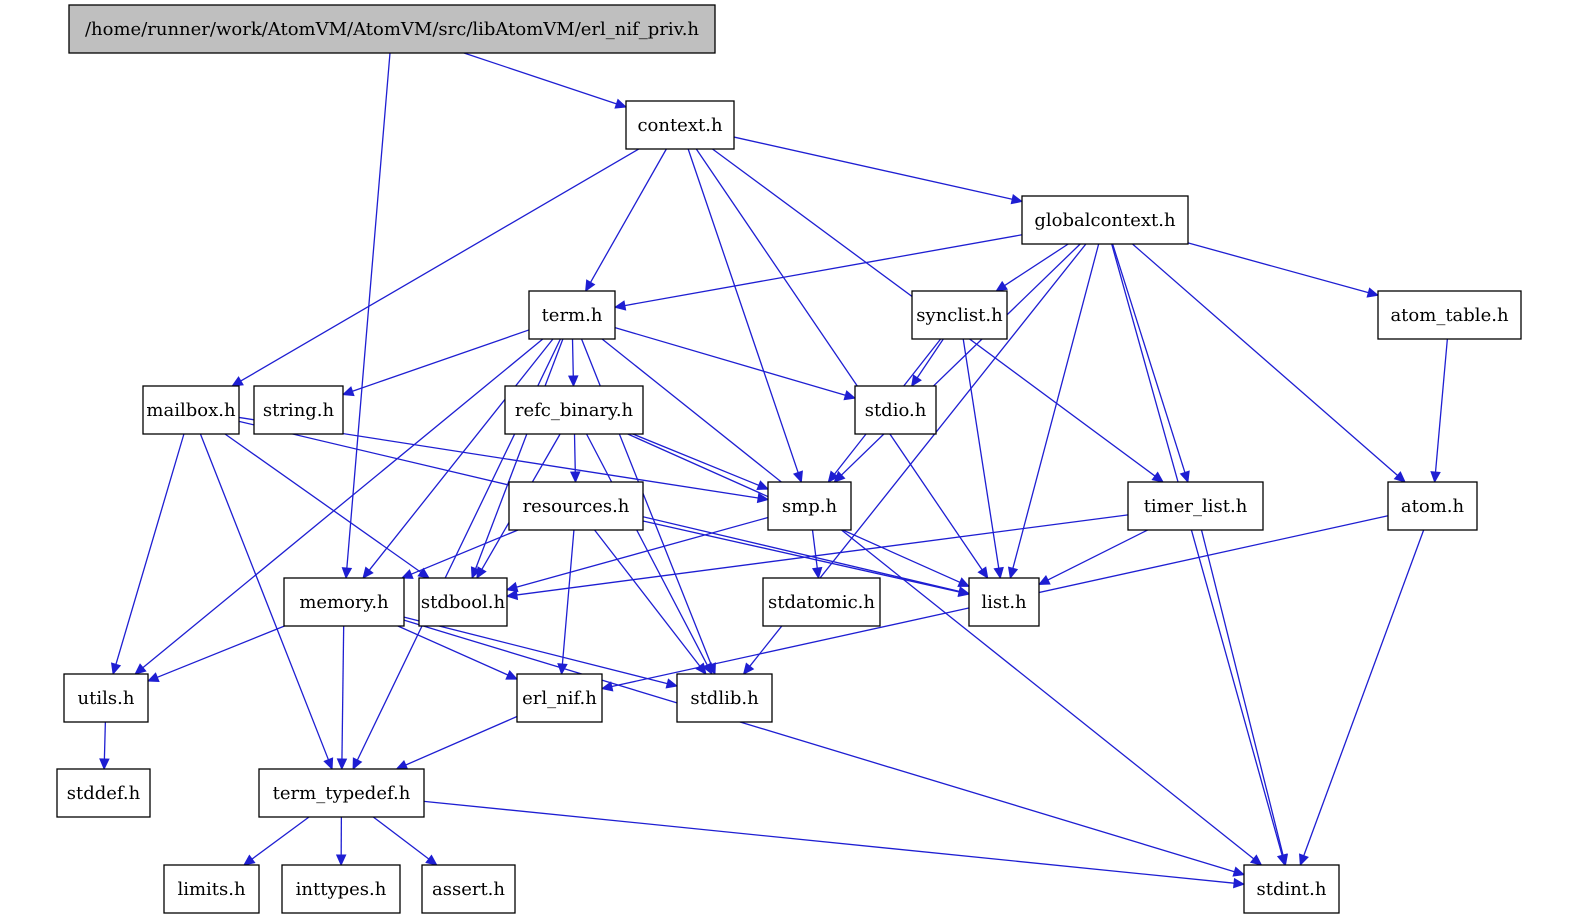  Describe the element at coordinates (575, 458) in the screenshot. I see `edge-refc_binary-to-resources` at that location.